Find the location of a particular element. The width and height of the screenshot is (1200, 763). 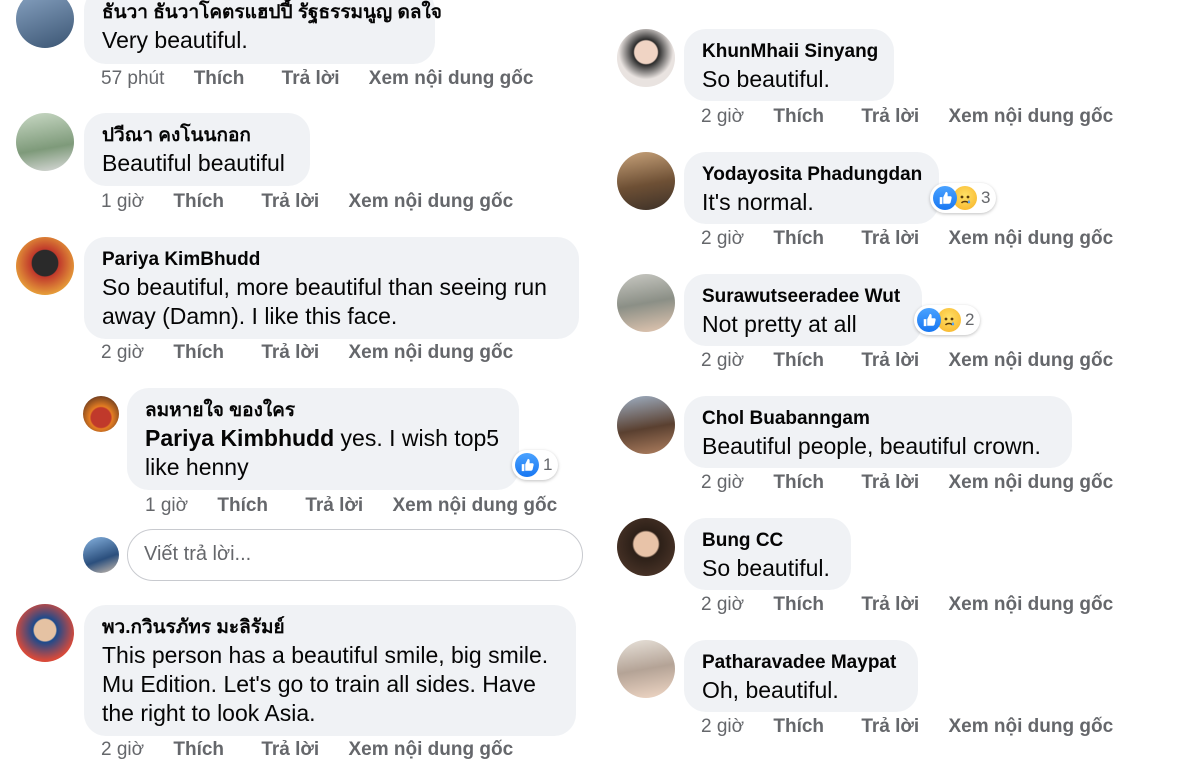

comment-author: ธันวา ธันวาโคตรแฮปปี้ รัฐธรรมนูญ ดลใจ is located at coordinates (272, 13).